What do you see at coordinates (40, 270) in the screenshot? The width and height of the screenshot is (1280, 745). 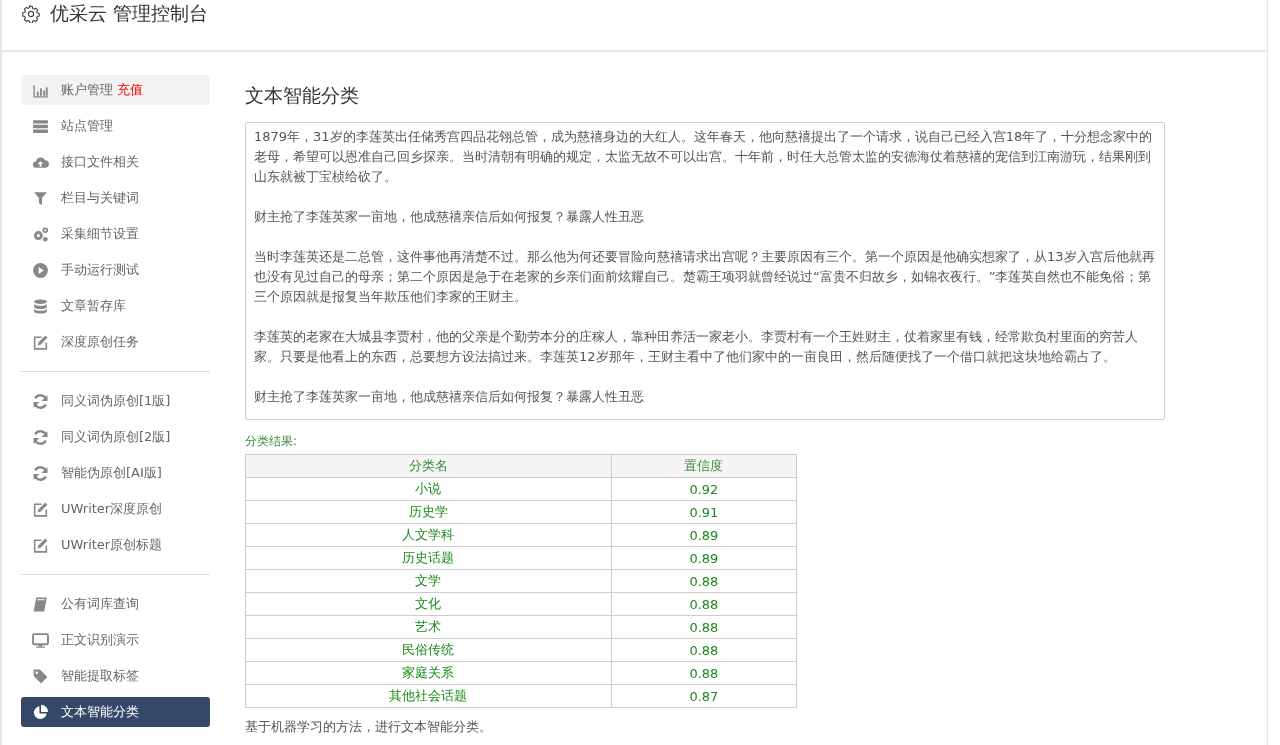 I see `play-icon` at bounding box center [40, 270].